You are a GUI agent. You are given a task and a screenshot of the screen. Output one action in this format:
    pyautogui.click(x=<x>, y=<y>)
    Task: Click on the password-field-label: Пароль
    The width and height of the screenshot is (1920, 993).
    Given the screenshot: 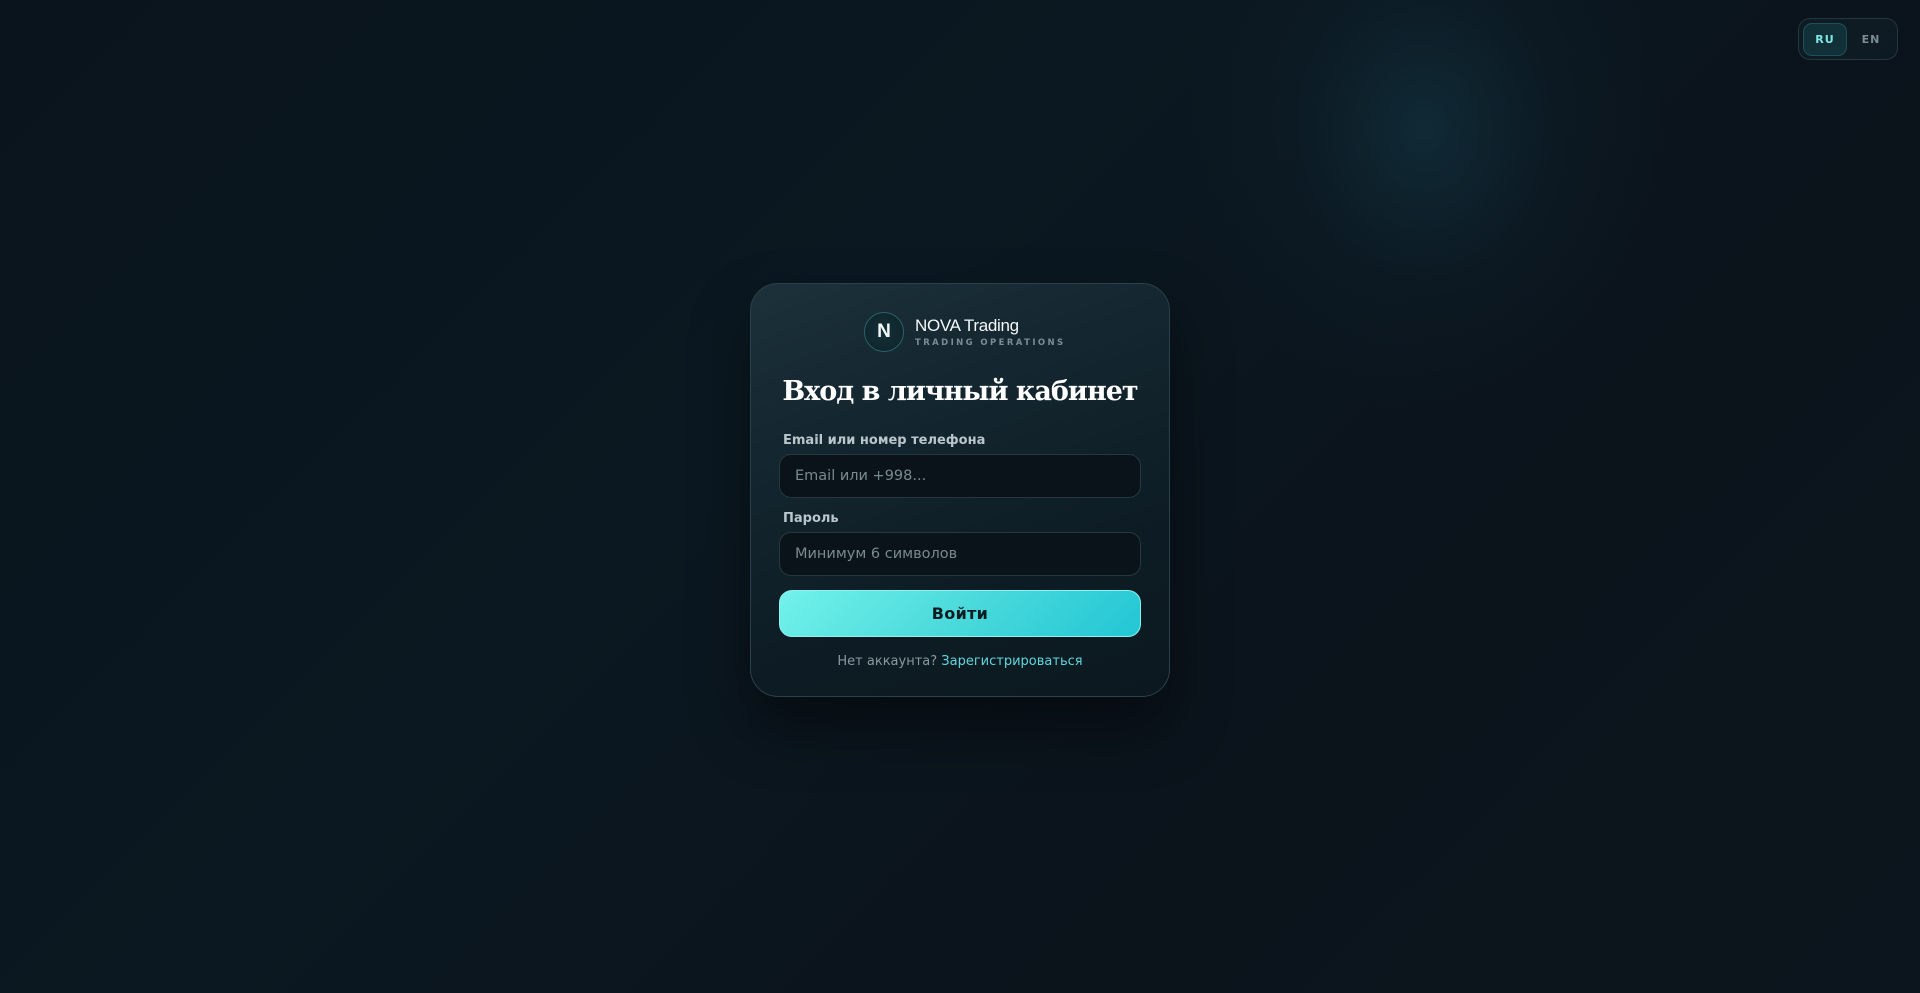 What is the action you would take?
    pyautogui.click(x=811, y=518)
    